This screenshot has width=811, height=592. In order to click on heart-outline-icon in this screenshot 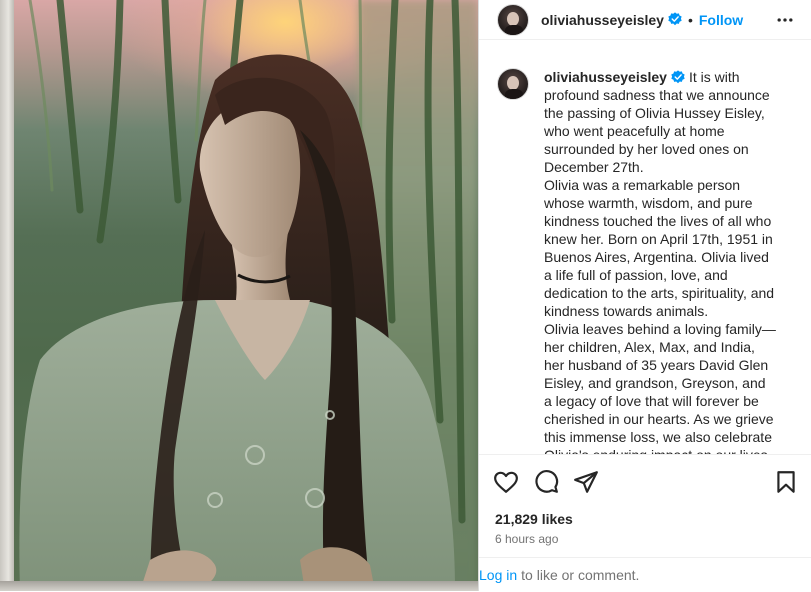, I will do `click(506, 482)`.